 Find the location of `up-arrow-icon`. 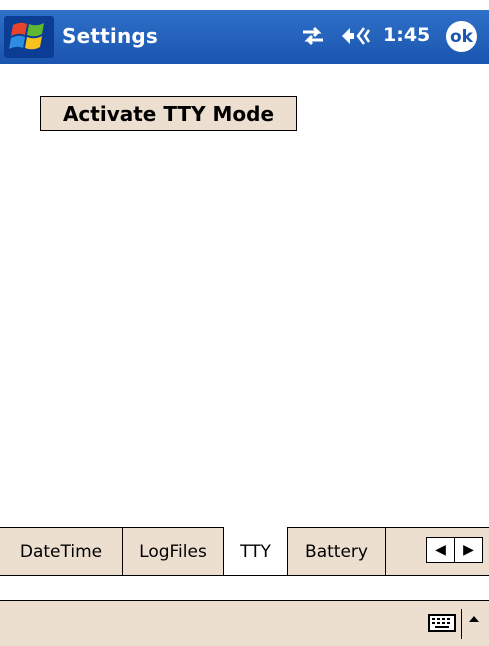

up-arrow-icon is located at coordinates (474, 620).